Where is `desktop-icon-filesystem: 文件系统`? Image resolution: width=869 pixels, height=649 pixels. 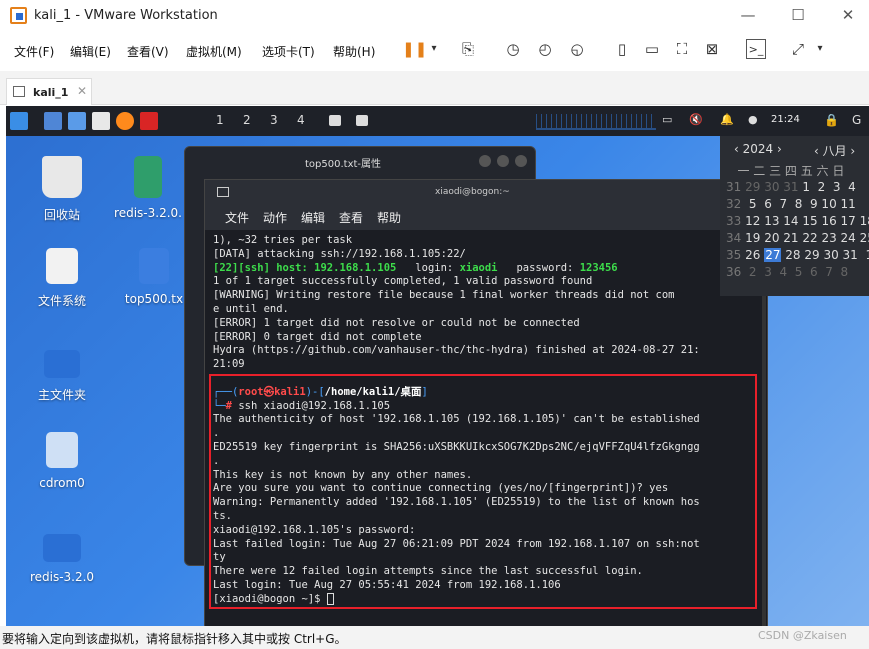 desktop-icon-filesystem: 文件系统 is located at coordinates (62, 278).